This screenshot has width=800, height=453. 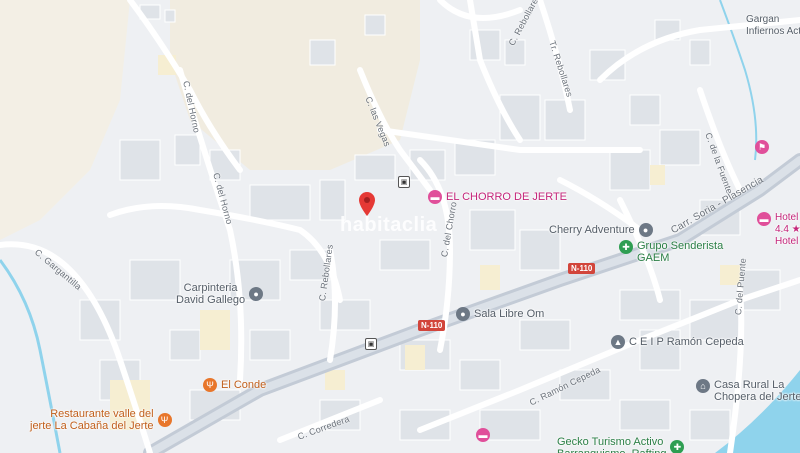 What do you see at coordinates (592, 230) in the screenshot?
I see `poi-label: Cherry Adventure` at bounding box center [592, 230].